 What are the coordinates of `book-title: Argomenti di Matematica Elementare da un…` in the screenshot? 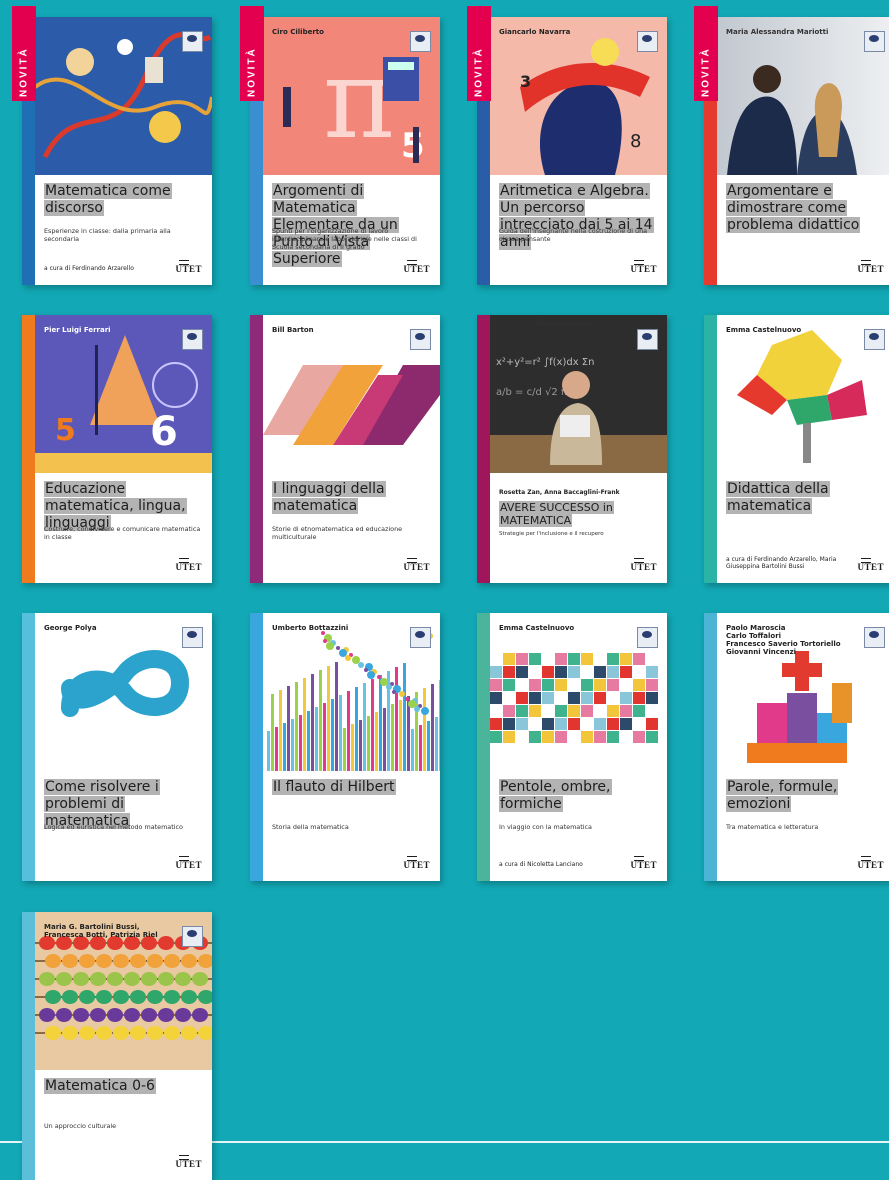 It's located at (335, 225).